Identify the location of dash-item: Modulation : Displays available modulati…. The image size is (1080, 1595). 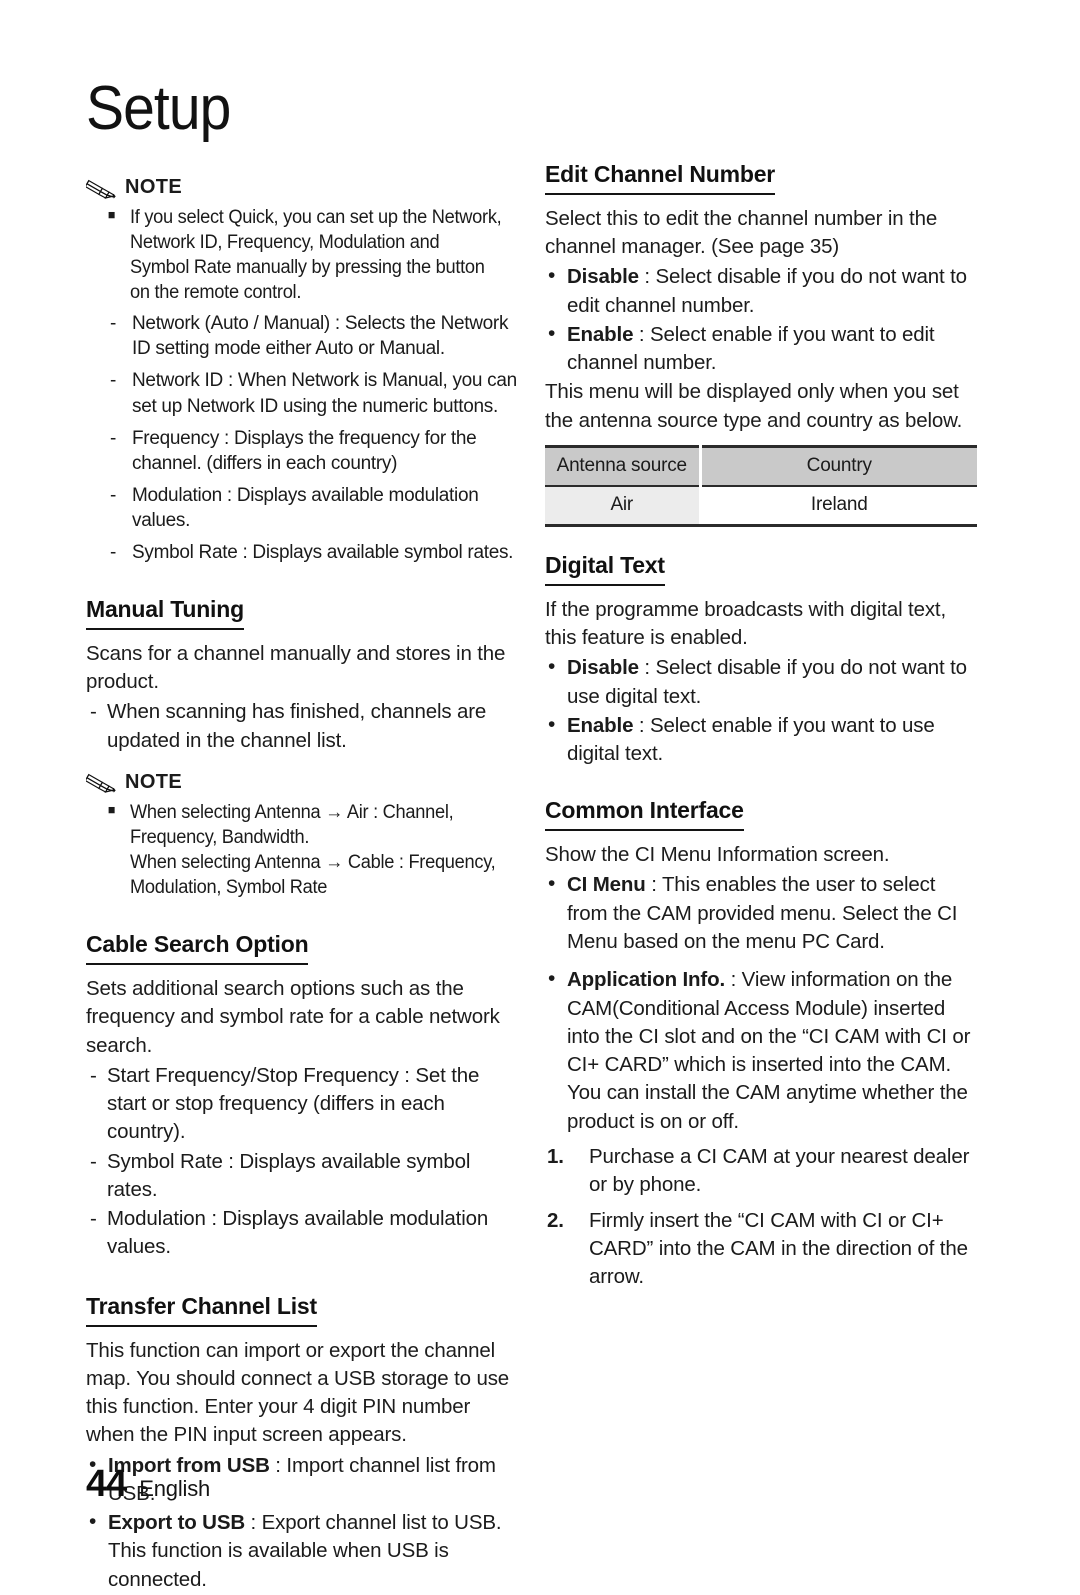
(302, 1233).